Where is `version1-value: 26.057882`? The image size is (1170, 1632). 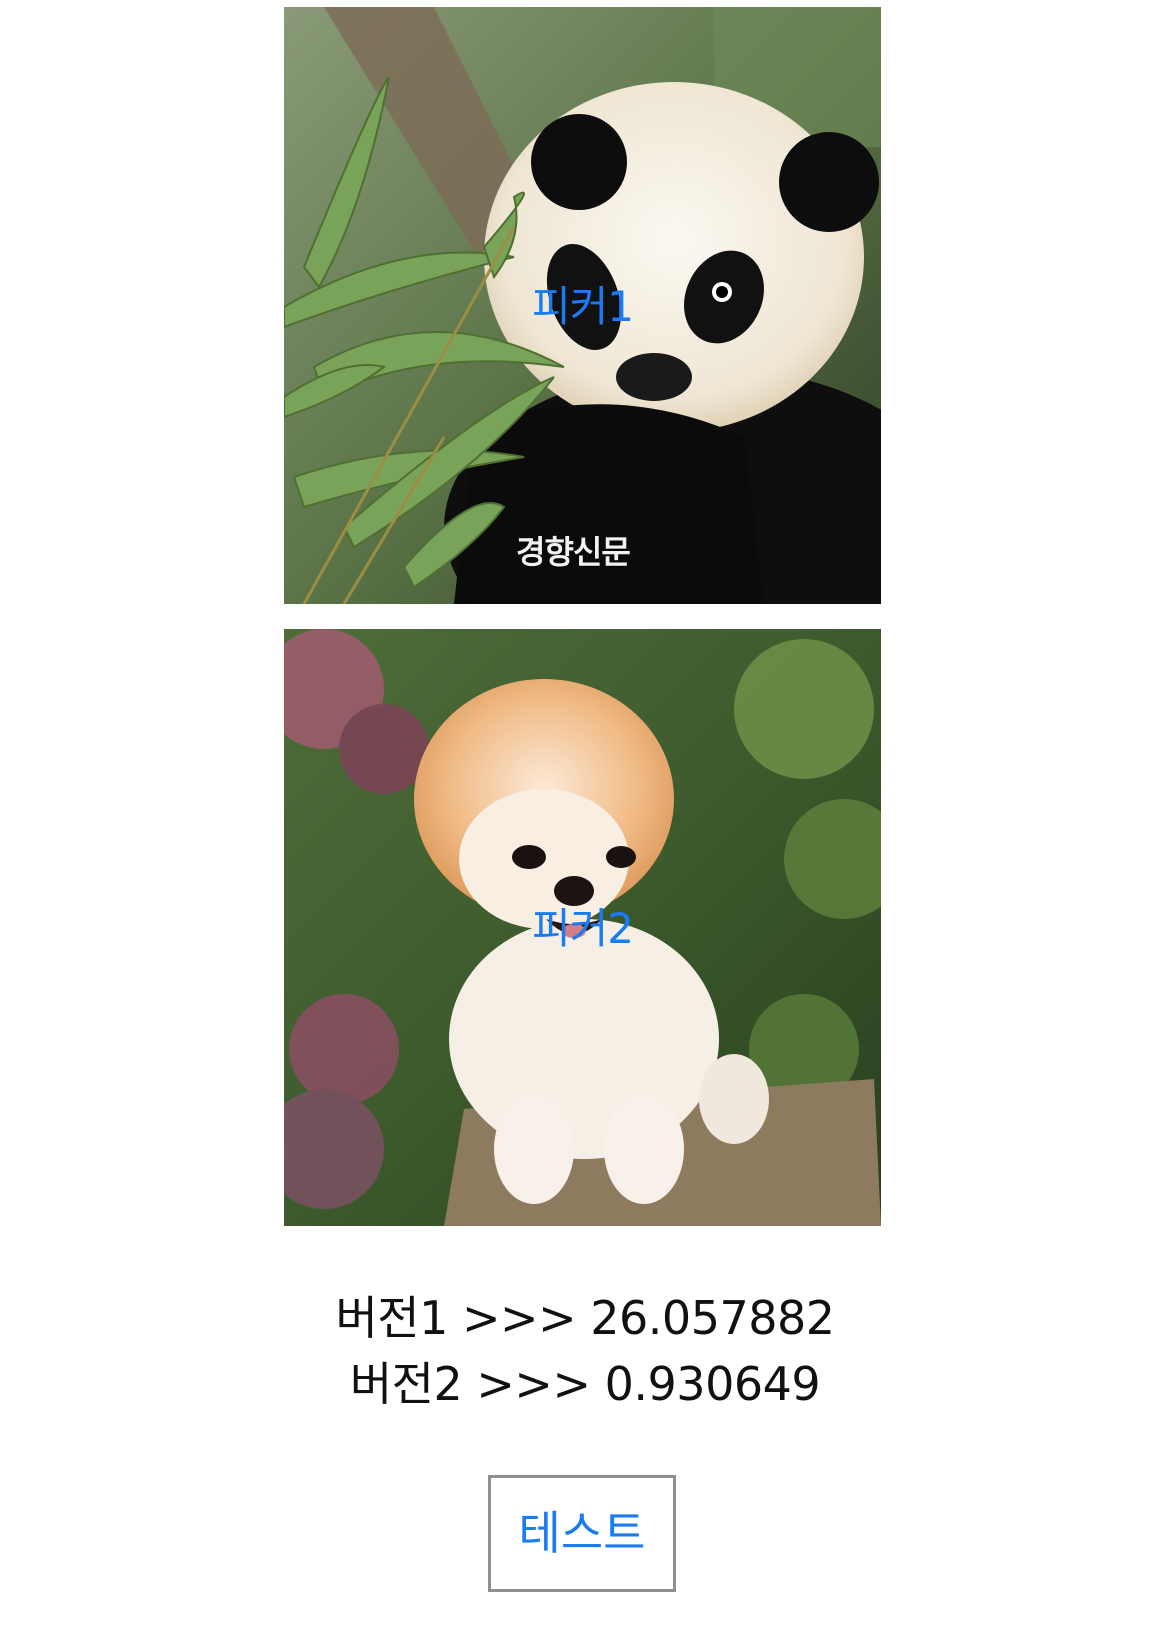
version1-value: 26.057882 is located at coordinates (712, 1318).